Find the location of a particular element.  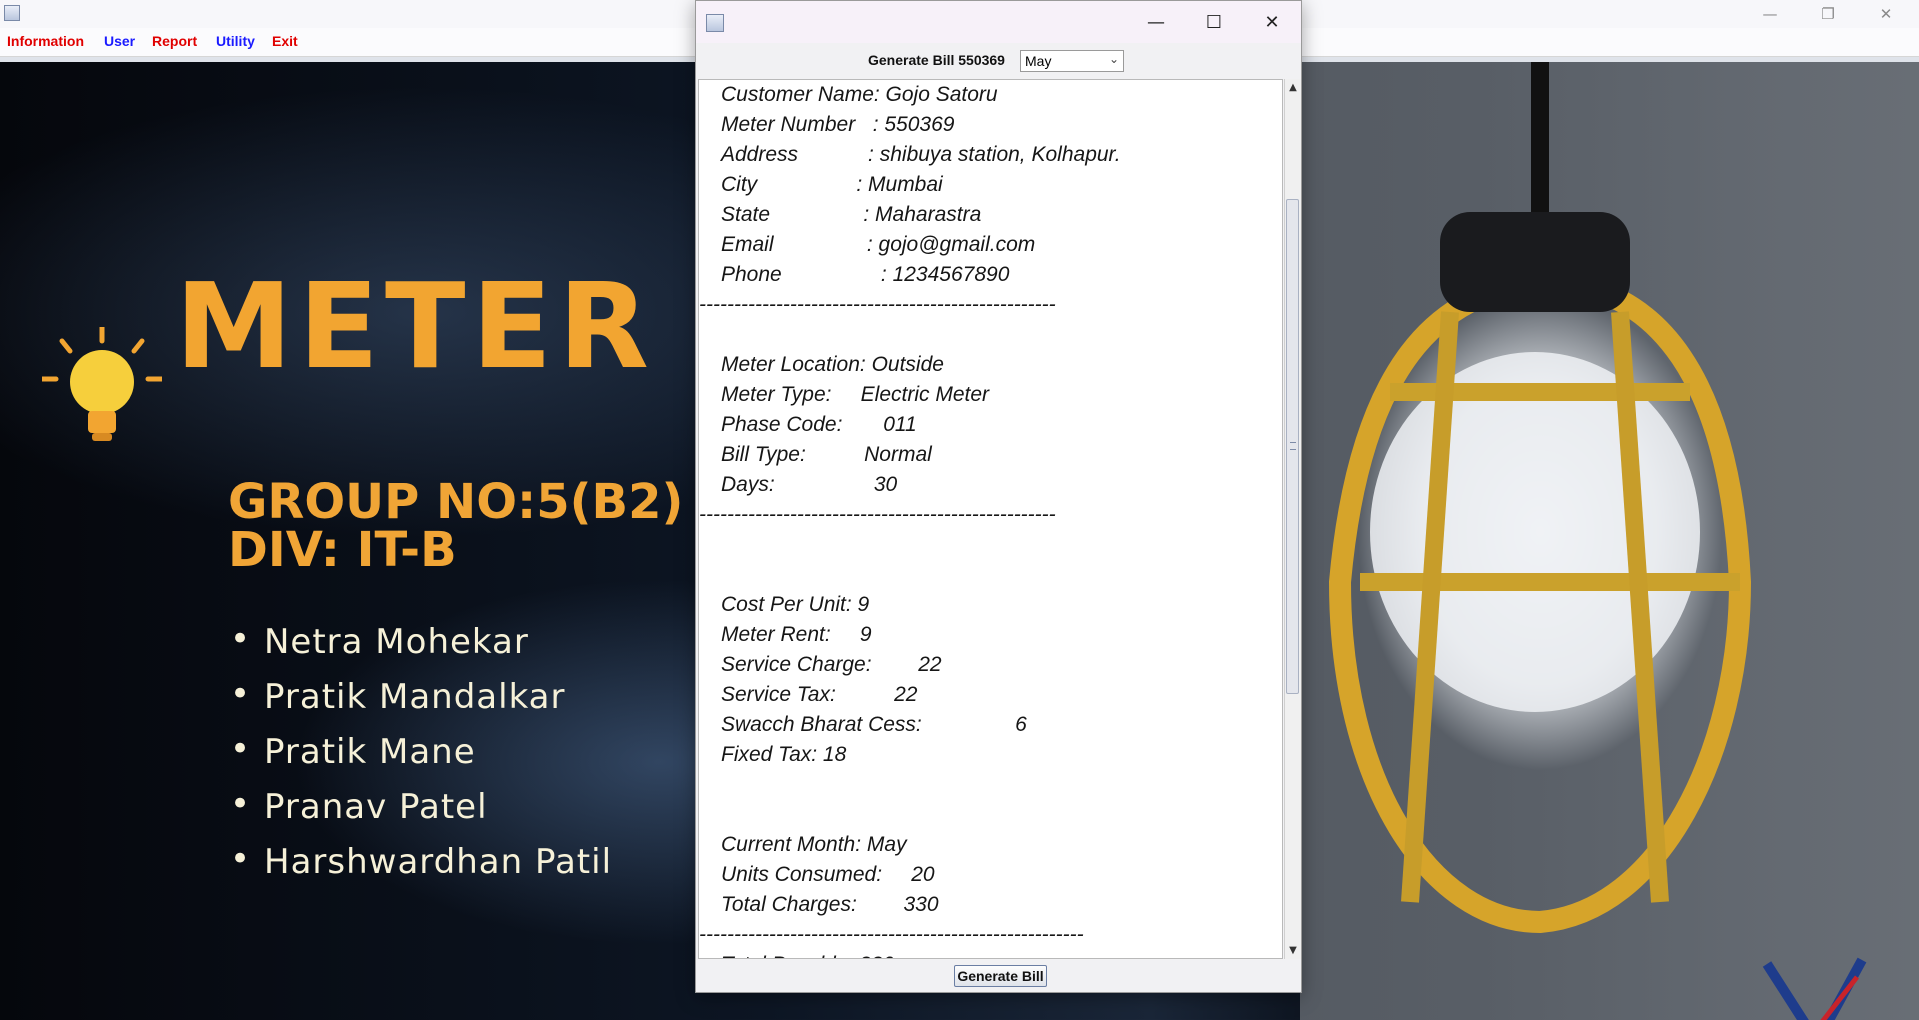

bill-line: Cost Per Unit: 9 is located at coordinates (795, 604).